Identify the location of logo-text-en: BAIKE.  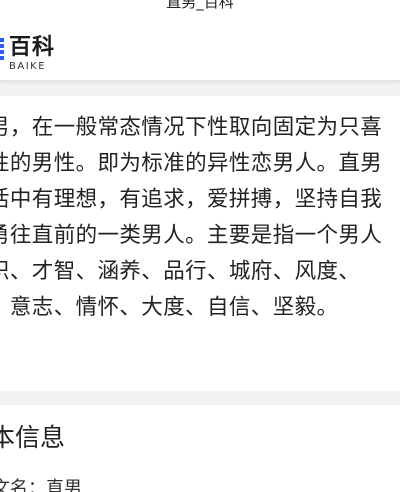
(28, 66).